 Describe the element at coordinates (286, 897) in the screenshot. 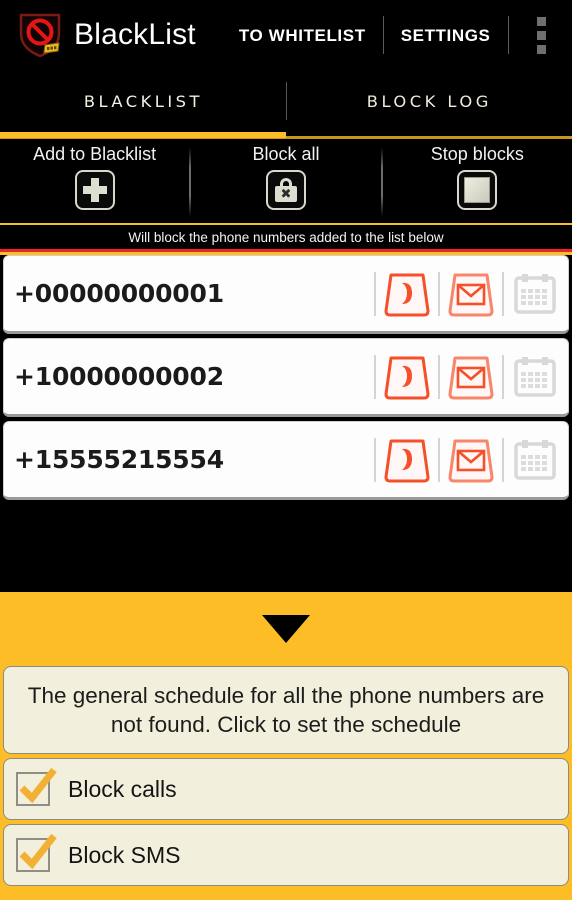

I see `bottom-rule` at that location.